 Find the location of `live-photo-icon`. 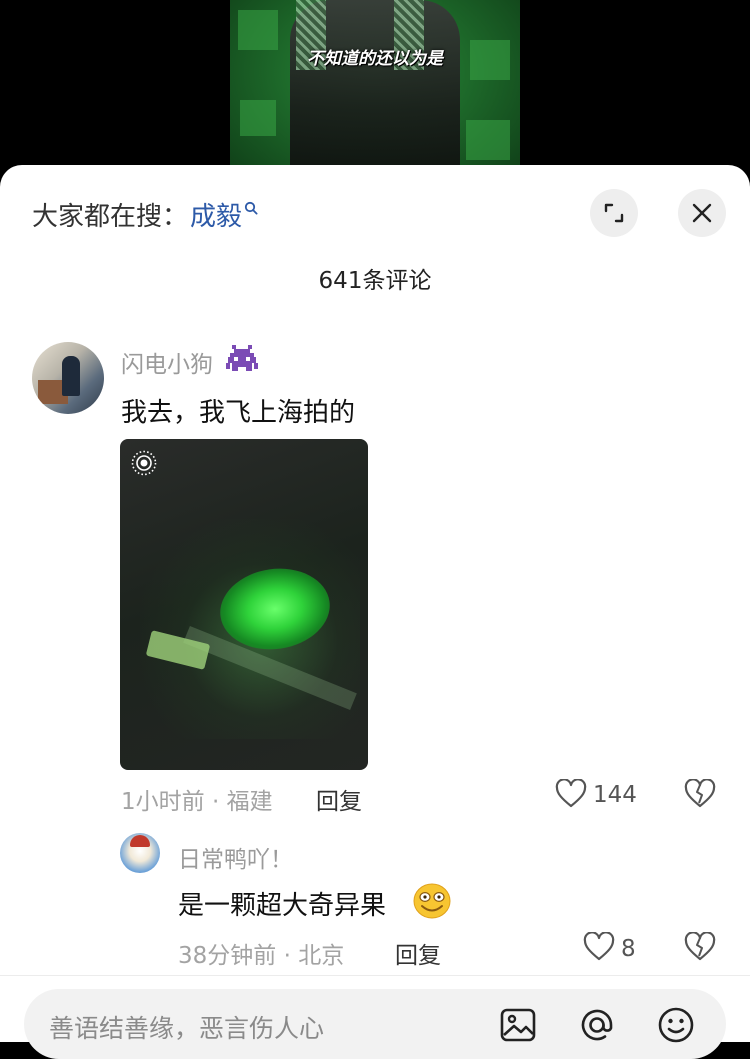

live-photo-icon is located at coordinates (144, 463).